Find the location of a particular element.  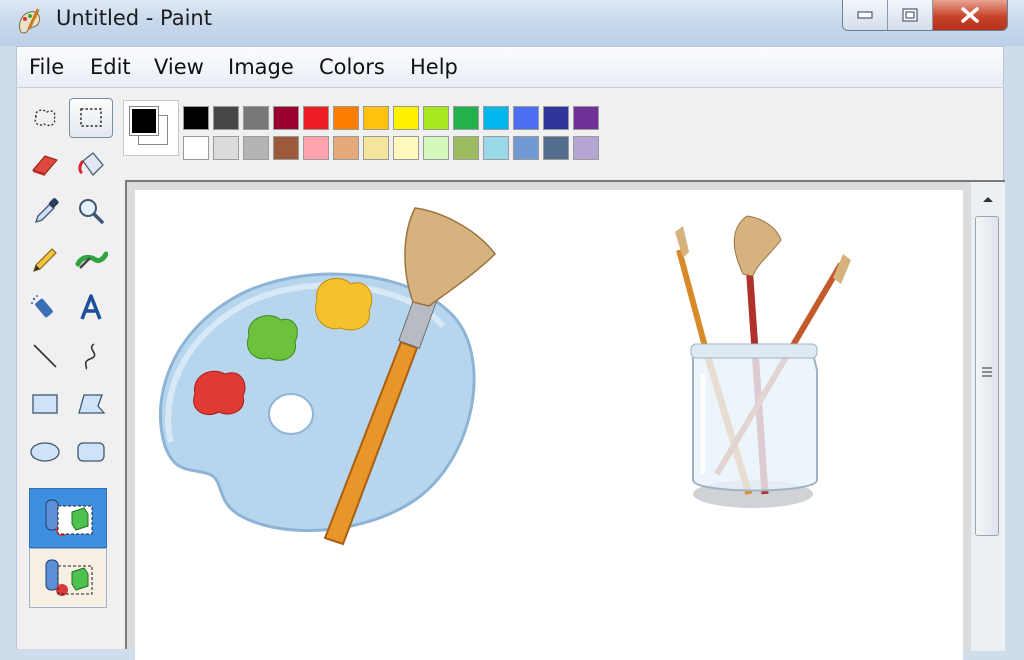

brush-icon is located at coordinates (91, 260).